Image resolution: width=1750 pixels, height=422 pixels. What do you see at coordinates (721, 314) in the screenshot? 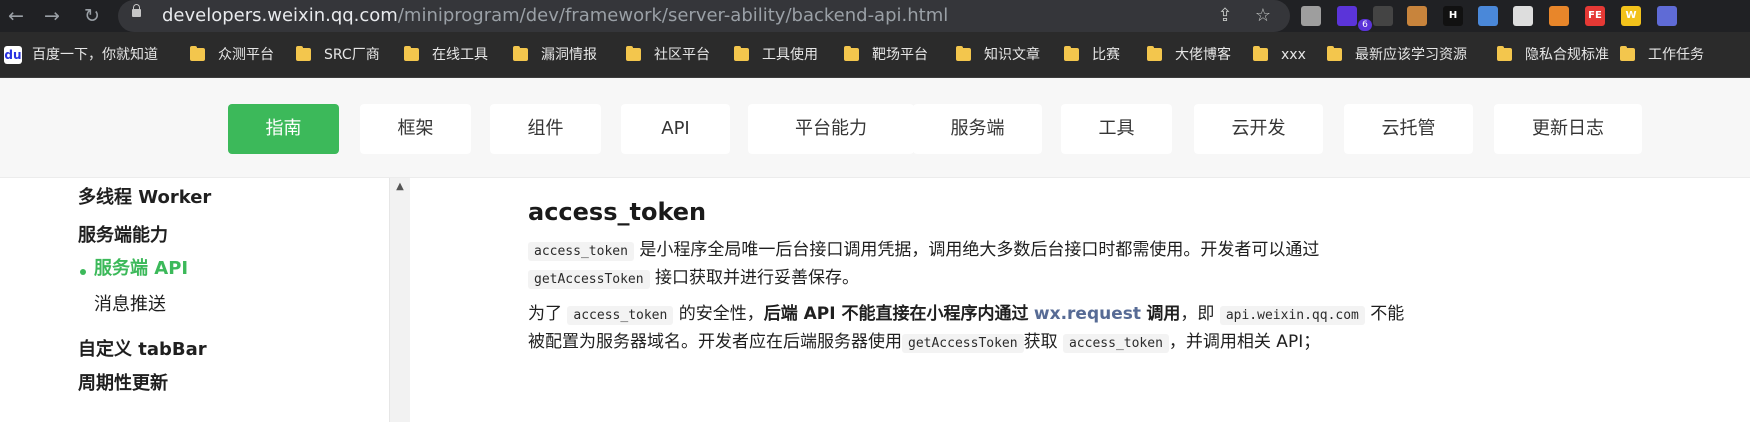
I see `text: 的安全性，` at bounding box center [721, 314].